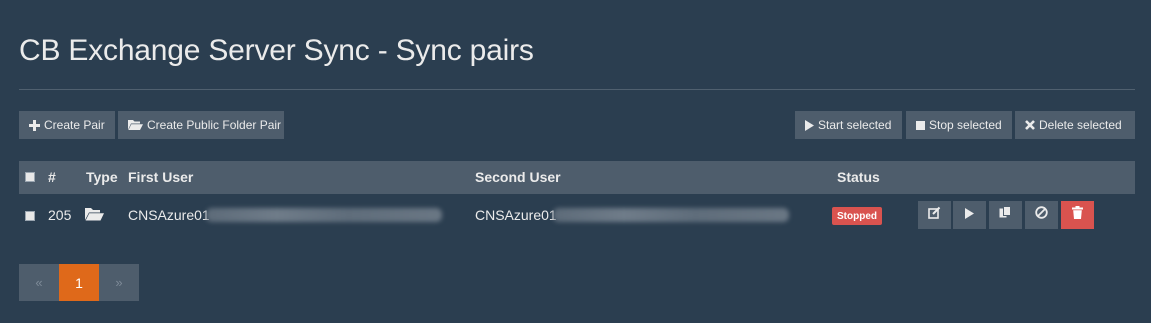 This screenshot has width=1151, height=323. I want to click on ban-icon, so click(1041, 215).